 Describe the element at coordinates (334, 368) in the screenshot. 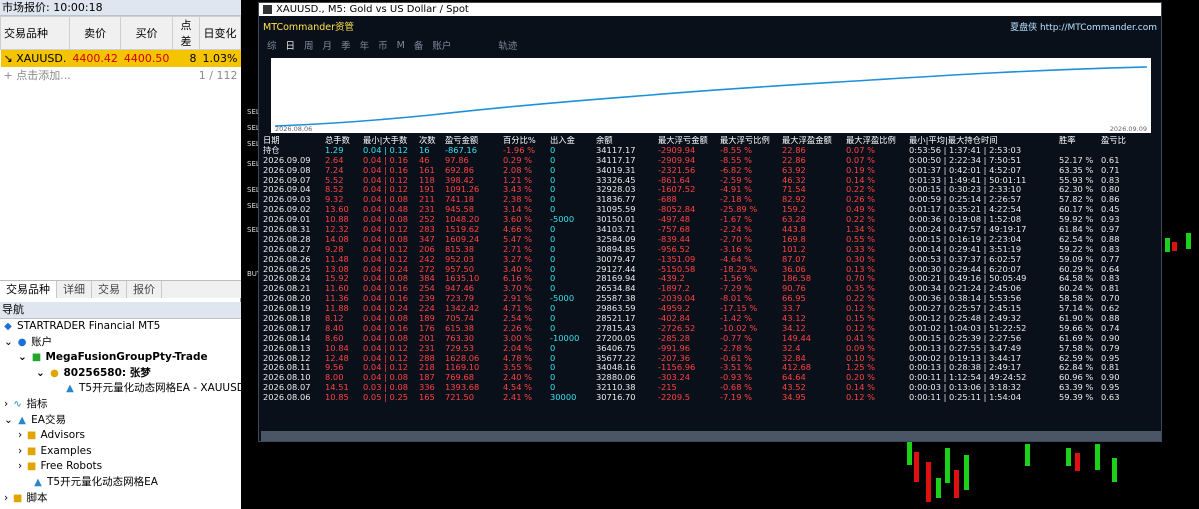

I see `cell: 9.56` at that location.